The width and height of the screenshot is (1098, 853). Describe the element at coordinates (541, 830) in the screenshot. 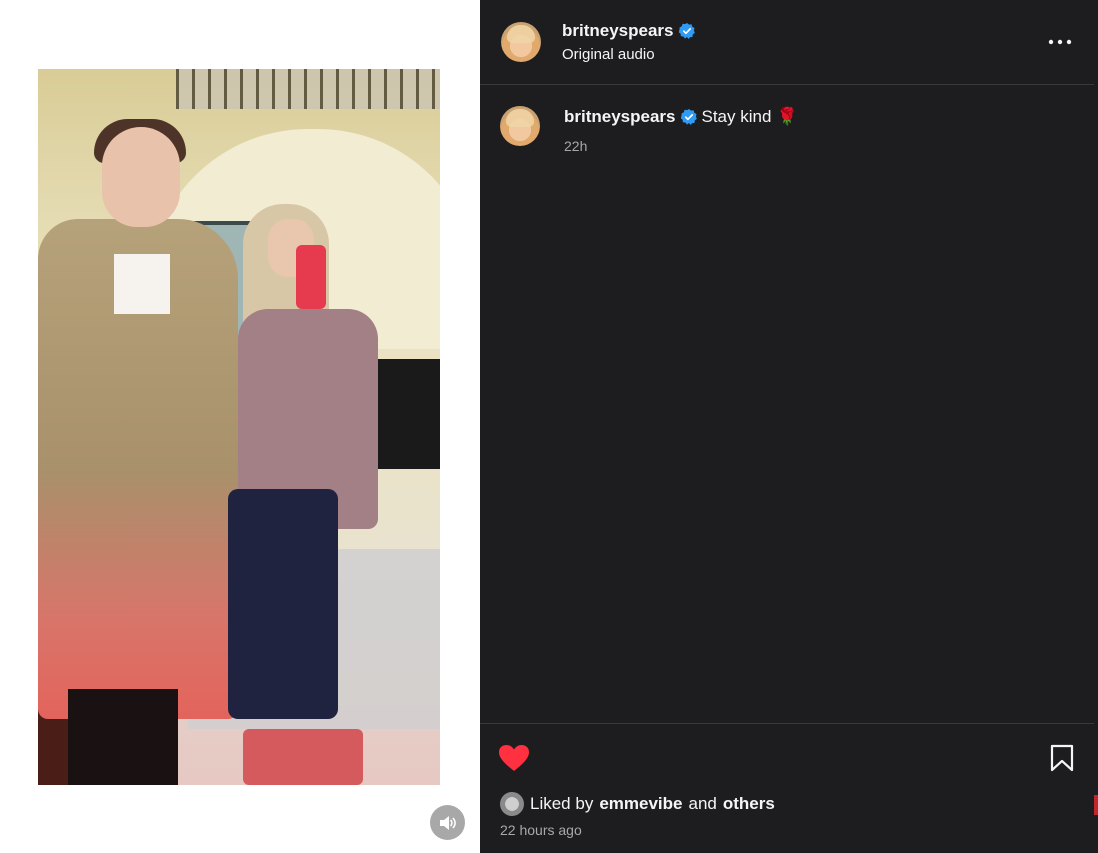

I see `posted-time: 22 hours ago` at that location.